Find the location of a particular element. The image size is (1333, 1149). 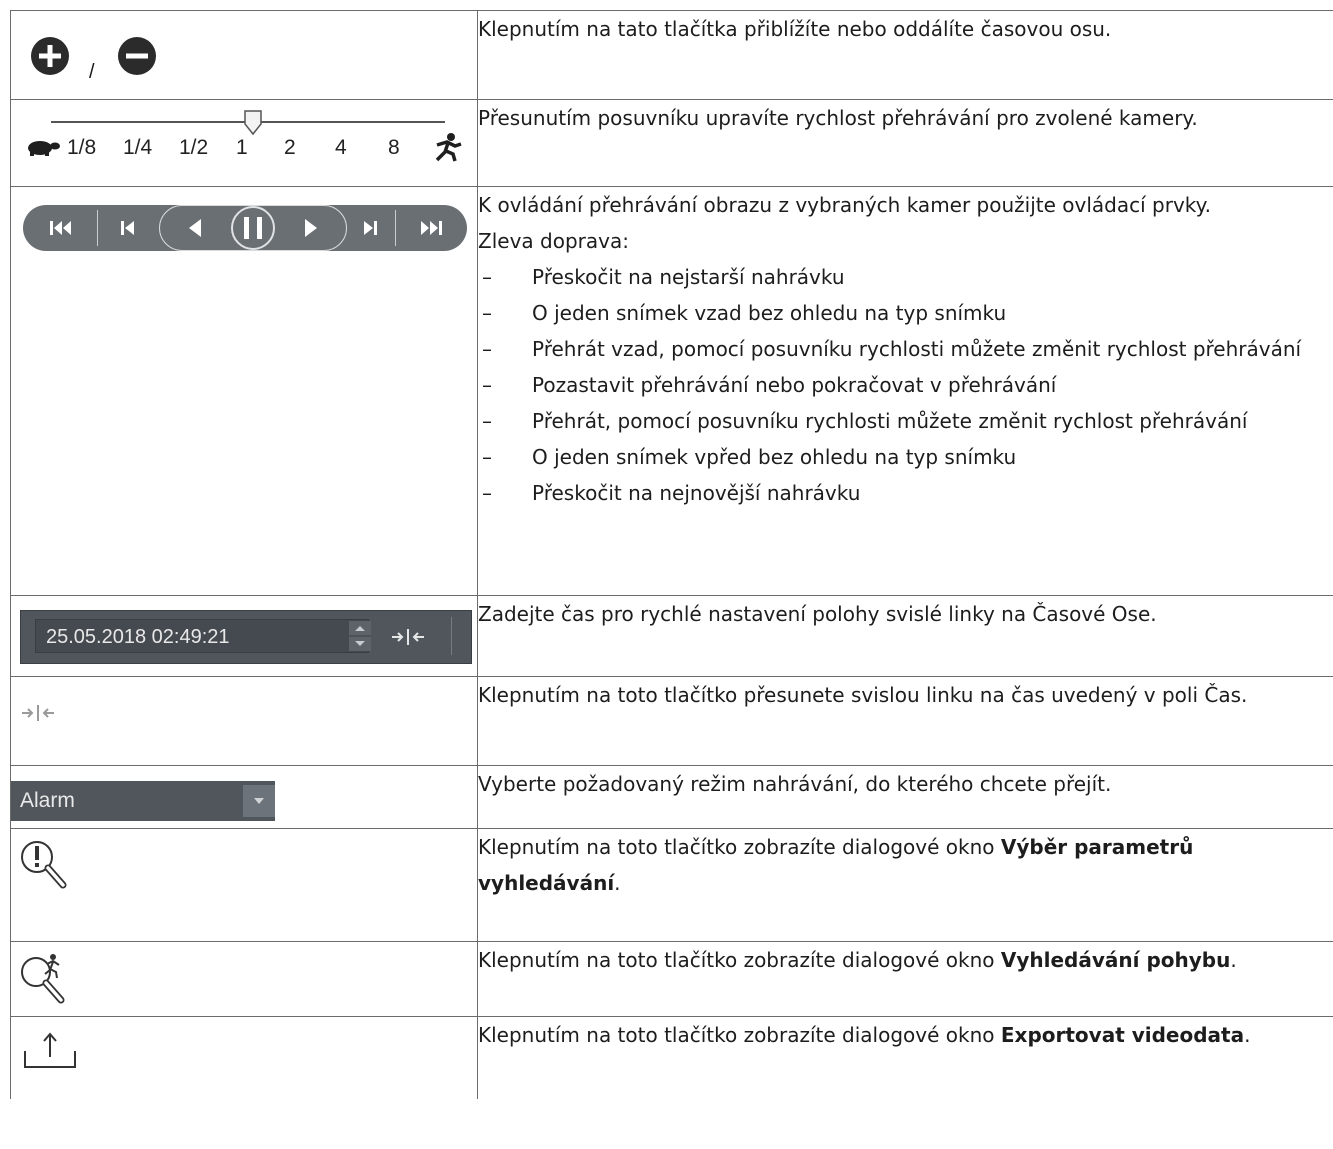

step-back-button is located at coordinates (128, 228).